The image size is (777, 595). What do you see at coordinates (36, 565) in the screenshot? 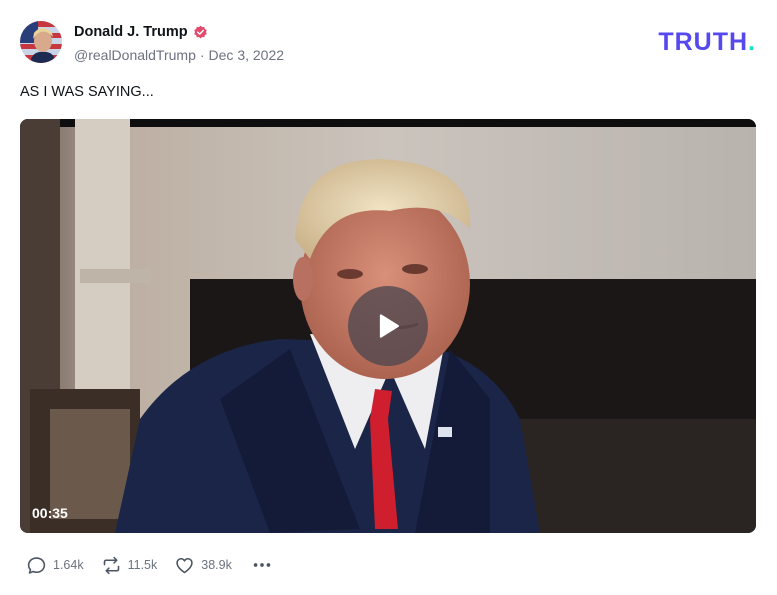
I see `reply-icon` at bounding box center [36, 565].